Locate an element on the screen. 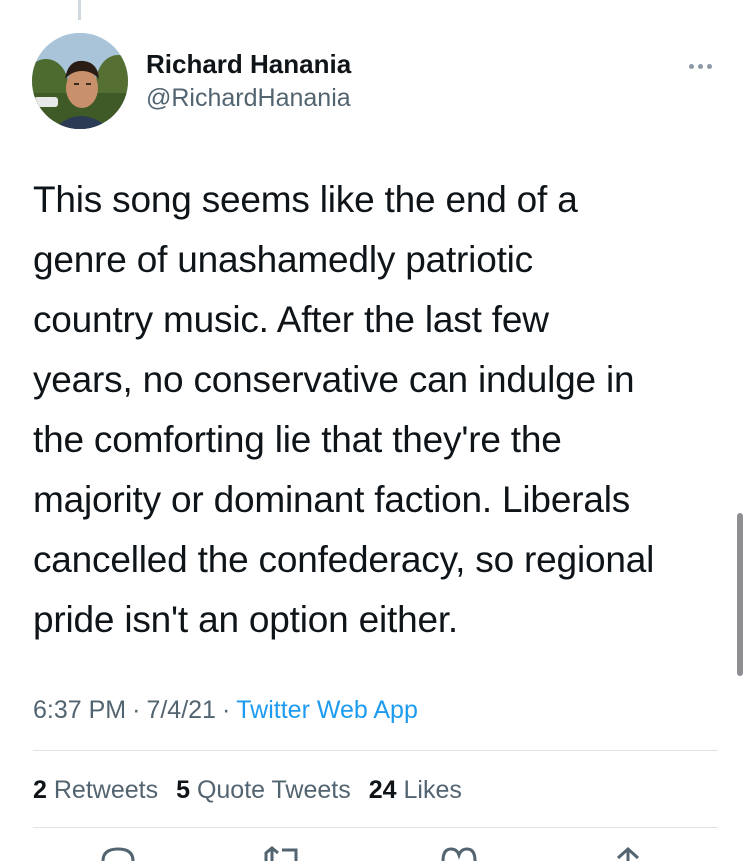 The width and height of the screenshot is (750, 861). tweet-text-line: country music. After the last few is located at coordinates (291, 319).